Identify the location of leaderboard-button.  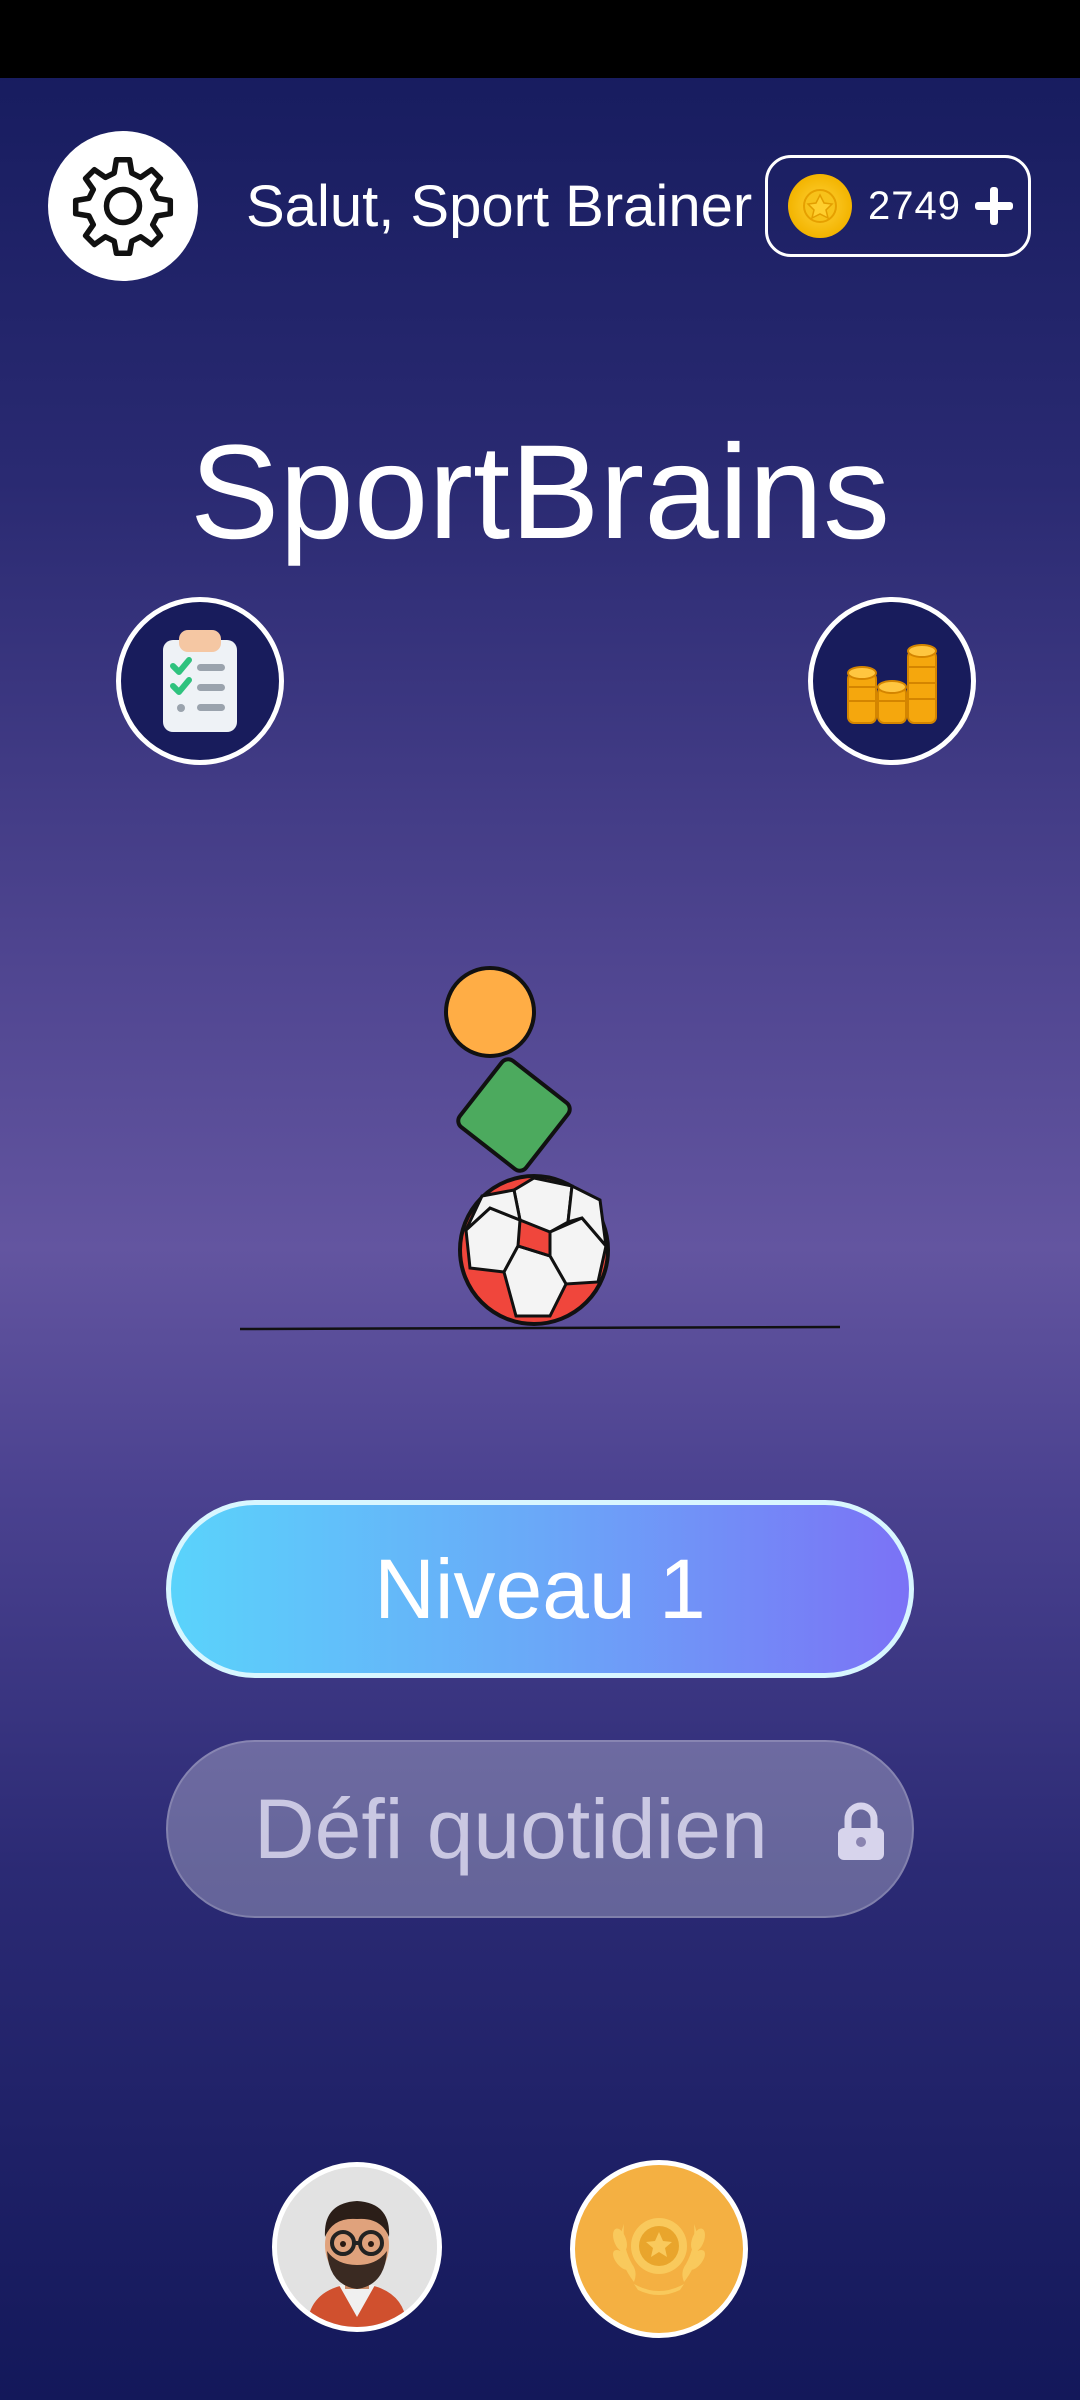
(892, 681).